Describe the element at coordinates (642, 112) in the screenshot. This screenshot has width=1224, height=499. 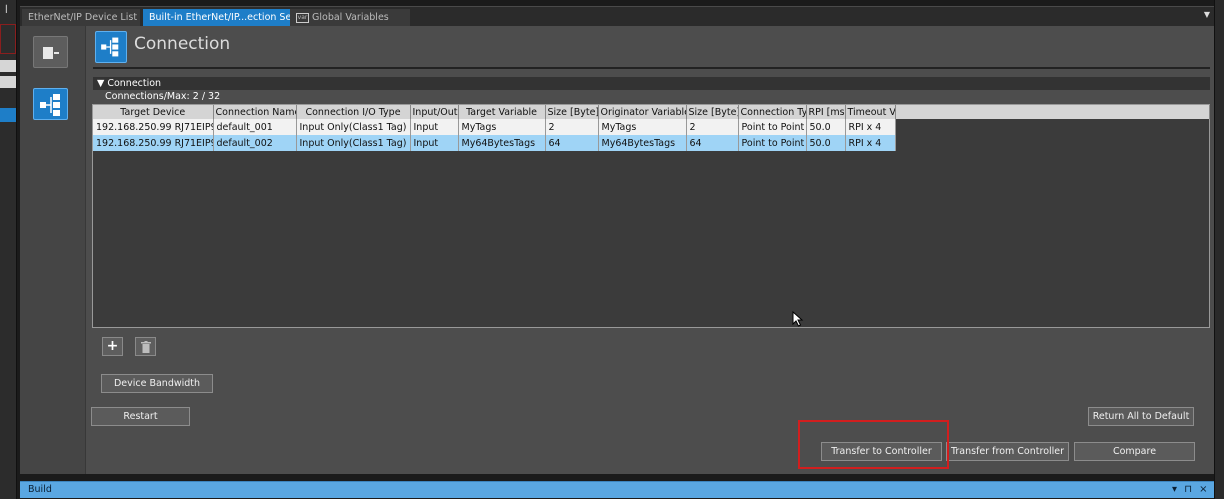
I see `column-header: Originator Variable` at that location.